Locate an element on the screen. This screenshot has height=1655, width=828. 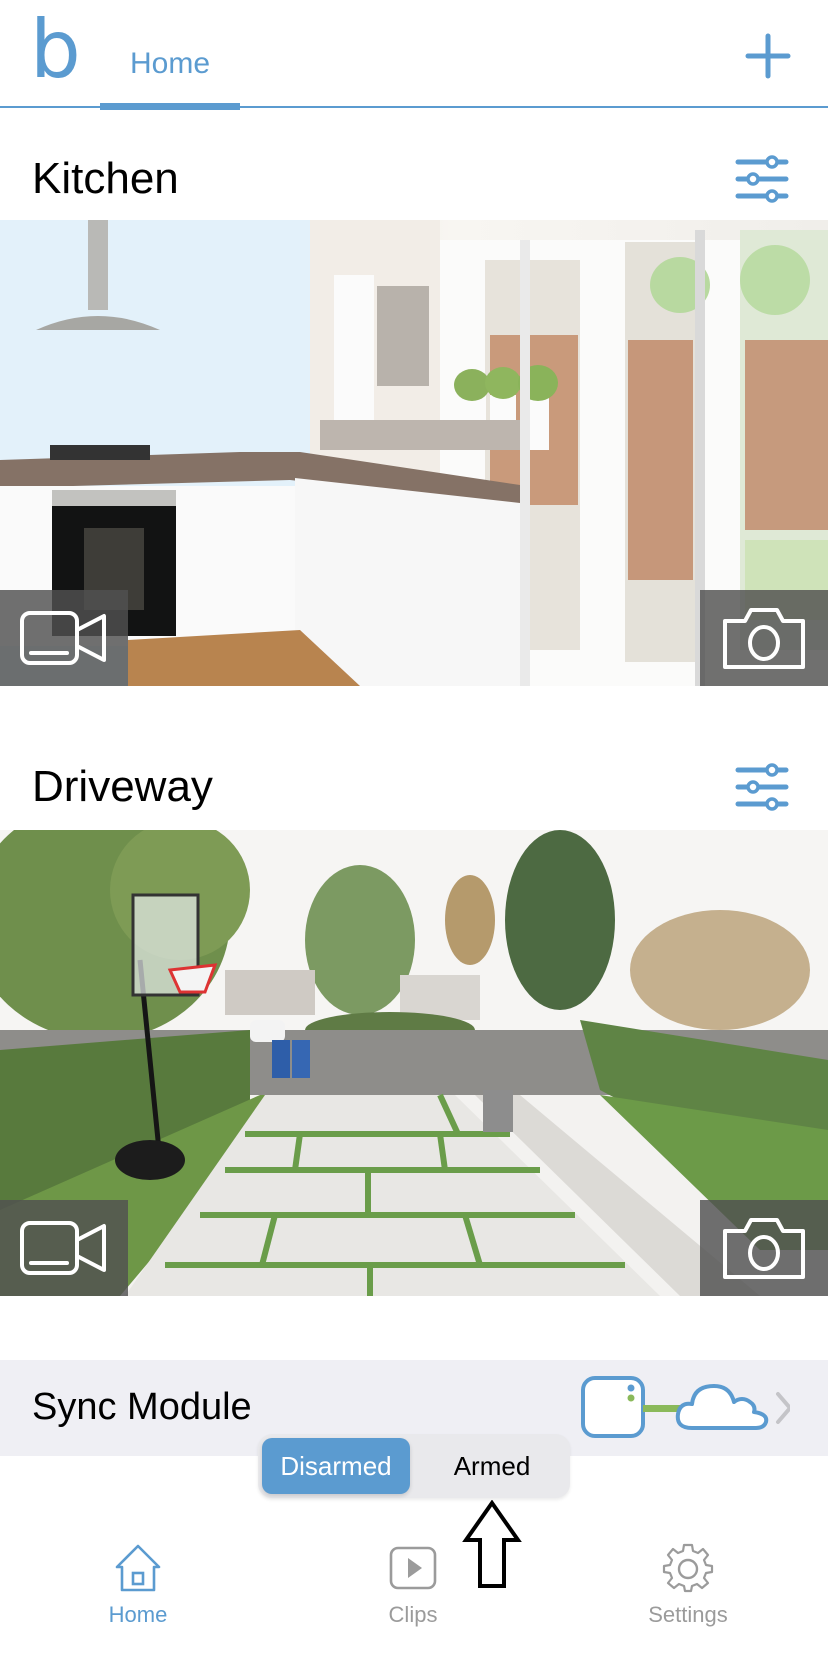
sync-module-status is located at coordinates (686, 1408).